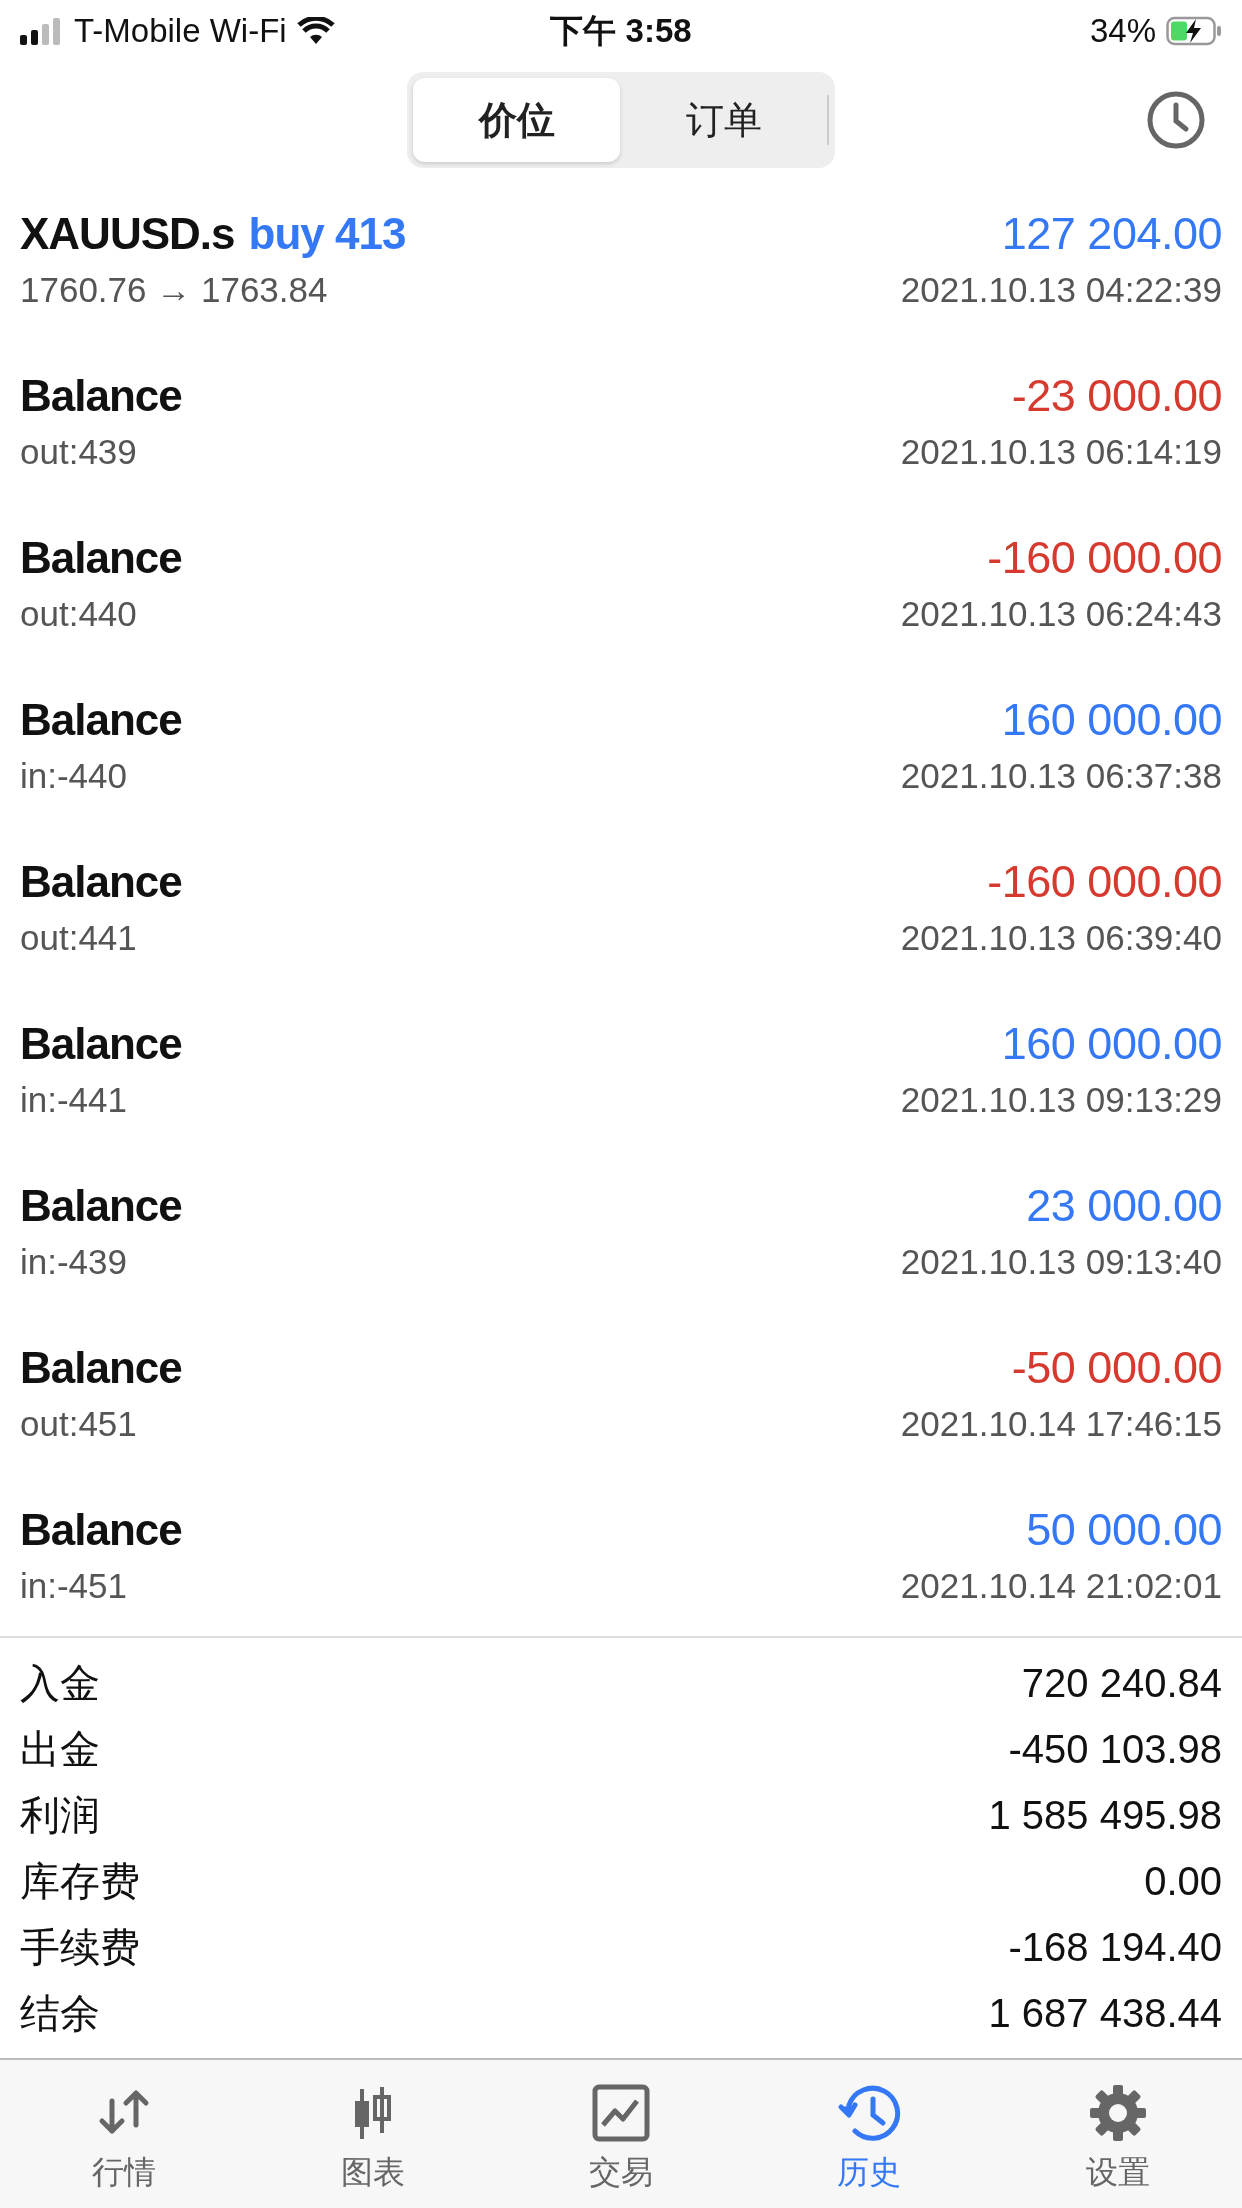  I want to click on summary-value: -168 194.40, so click(1115, 1947).